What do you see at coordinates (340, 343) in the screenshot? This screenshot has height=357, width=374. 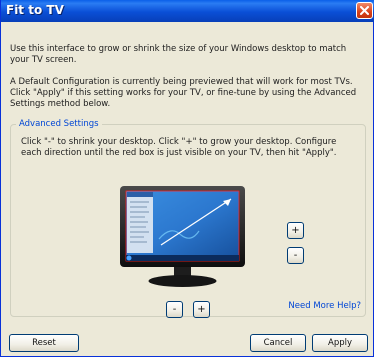 I see `apply-button: Apply` at bounding box center [340, 343].